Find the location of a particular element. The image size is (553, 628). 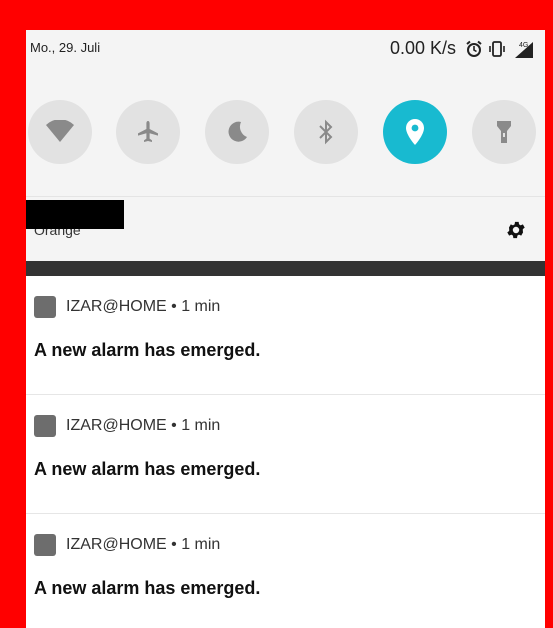

qs-tile-flashlight is located at coordinates (504, 132).